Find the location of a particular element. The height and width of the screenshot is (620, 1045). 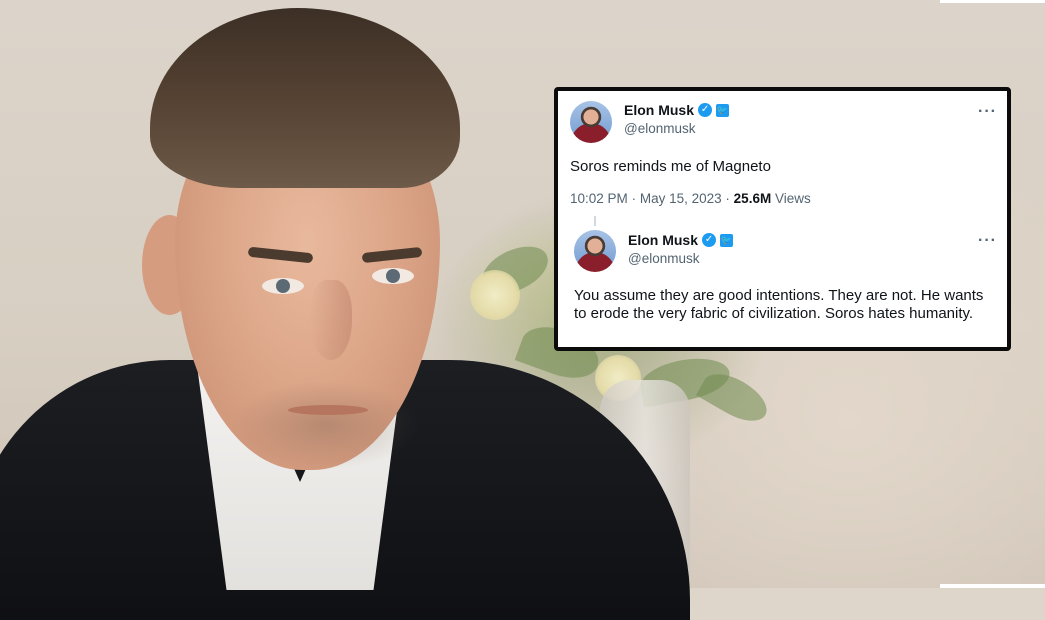

nose is located at coordinates (331, 320).